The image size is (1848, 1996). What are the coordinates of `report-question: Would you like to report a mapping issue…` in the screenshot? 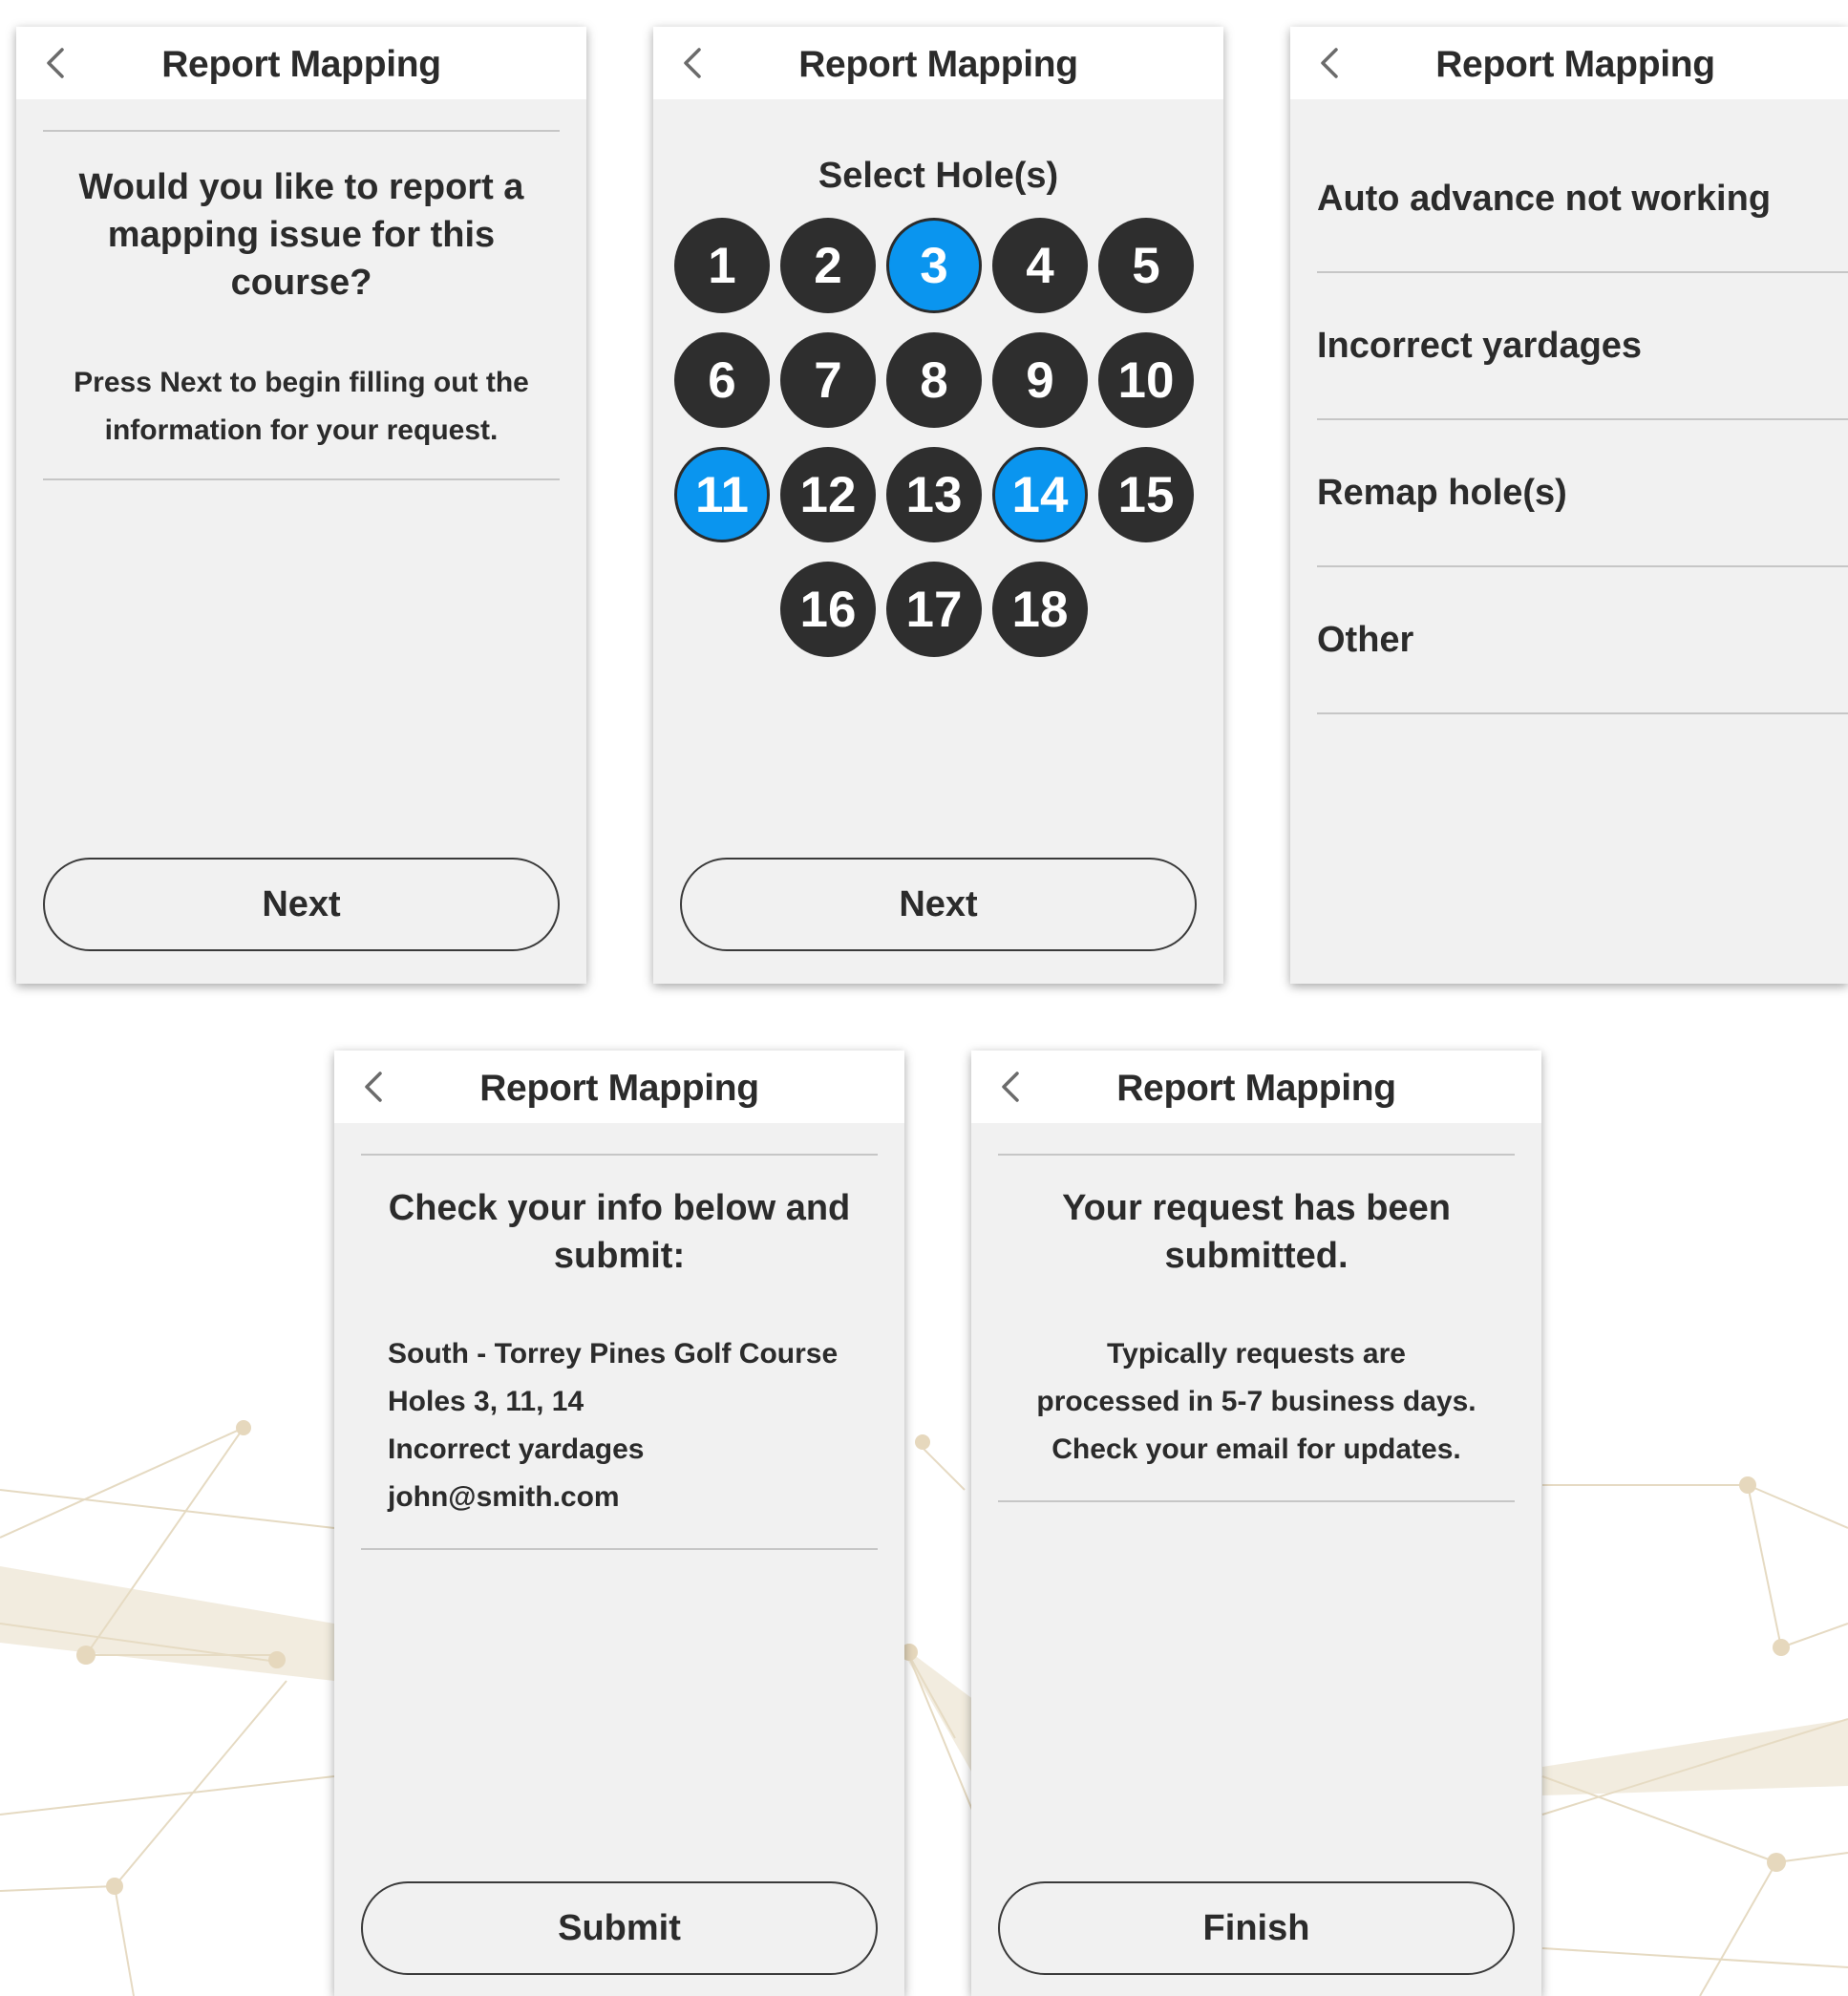 It's located at (301, 235).